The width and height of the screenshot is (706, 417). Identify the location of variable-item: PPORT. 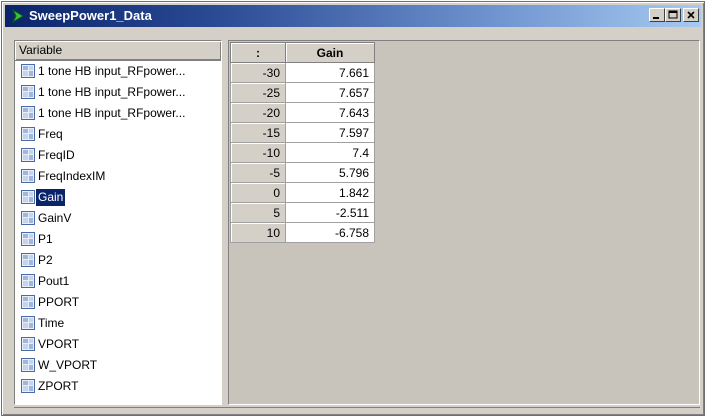
(118, 302).